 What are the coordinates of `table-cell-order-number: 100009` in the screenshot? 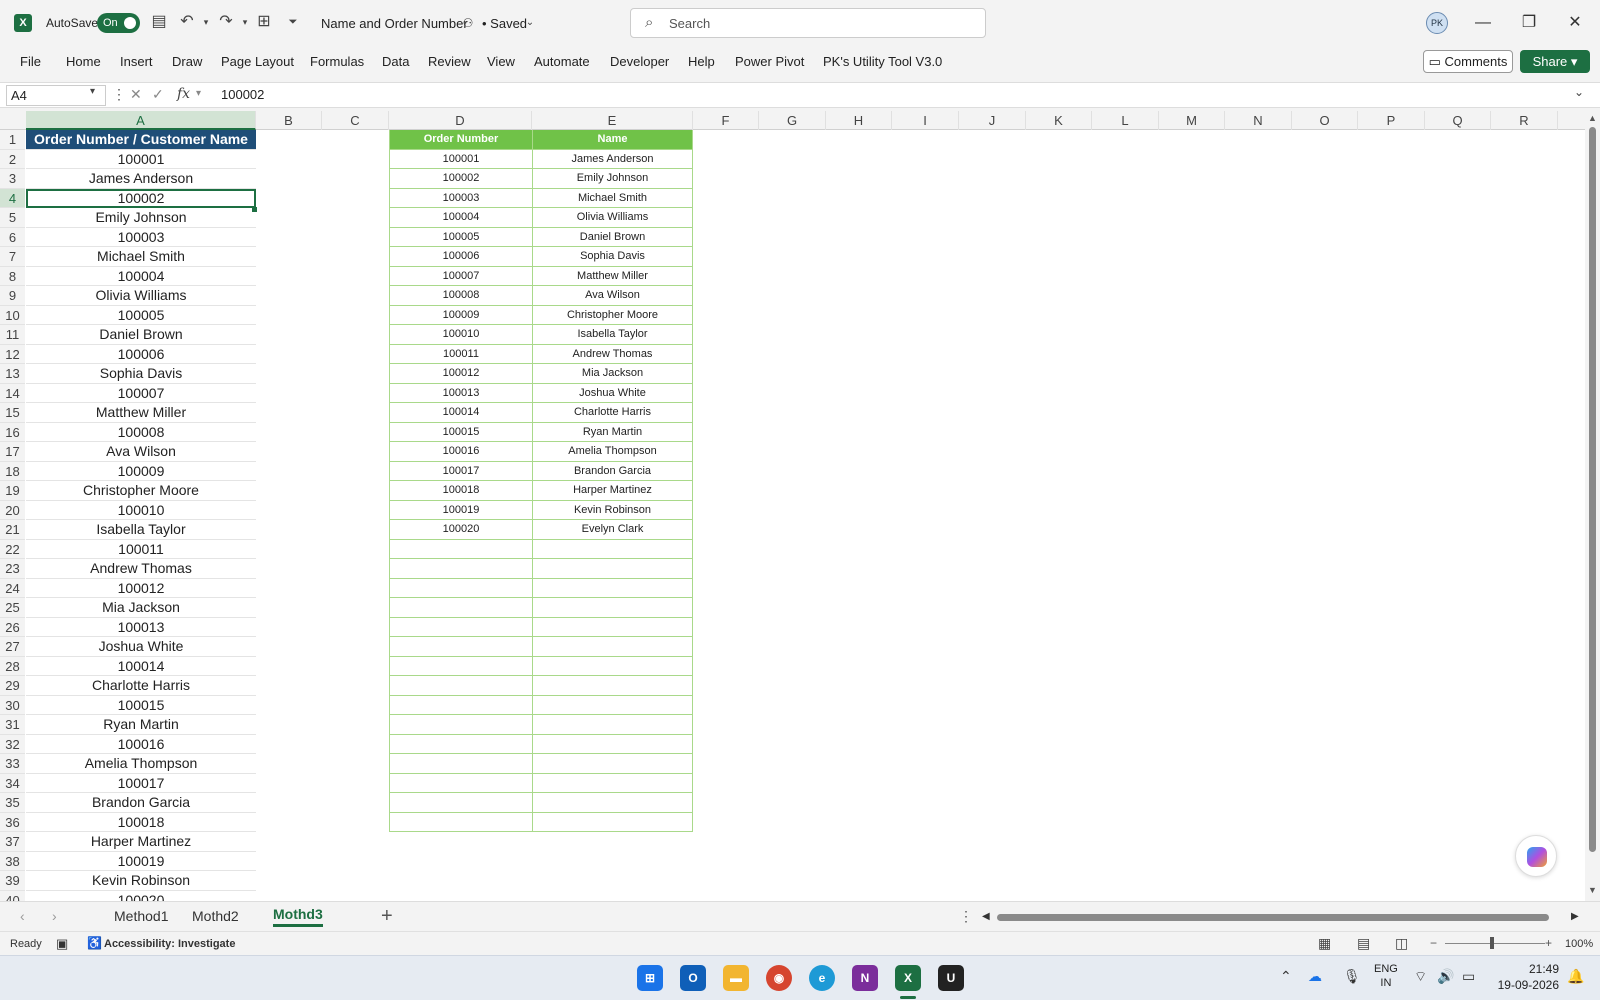 It's located at (460, 315).